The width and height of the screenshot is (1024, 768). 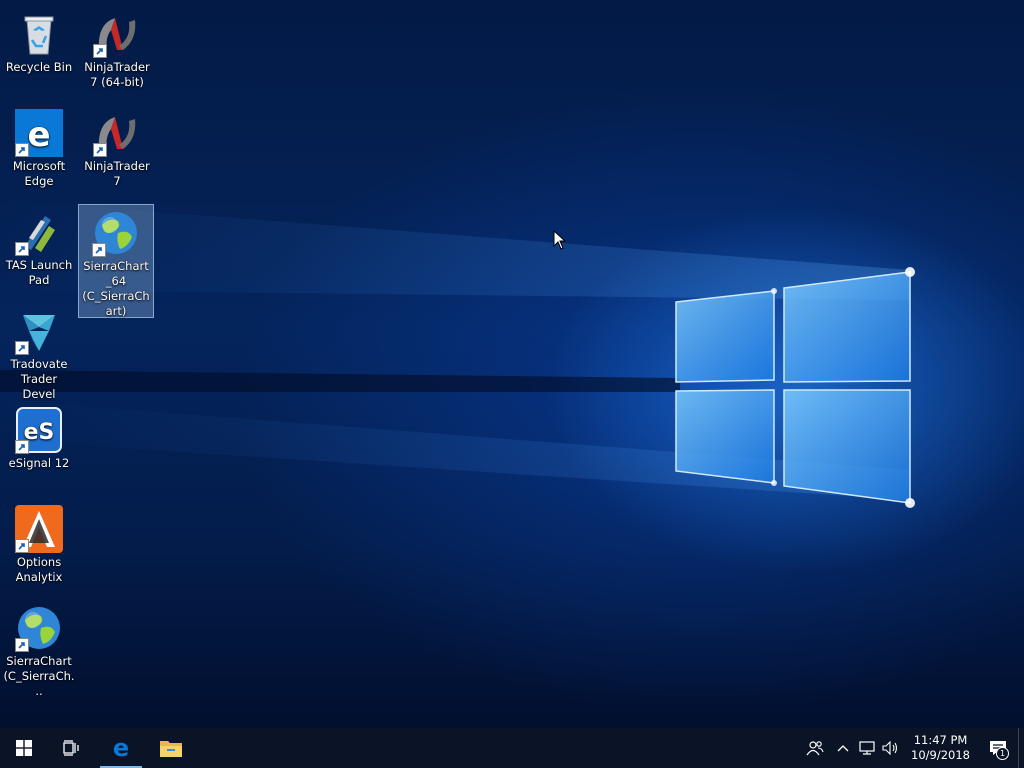 I want to click on desktop-icon-label: Tradovate Trader Devel, so click(x=39, y=379).